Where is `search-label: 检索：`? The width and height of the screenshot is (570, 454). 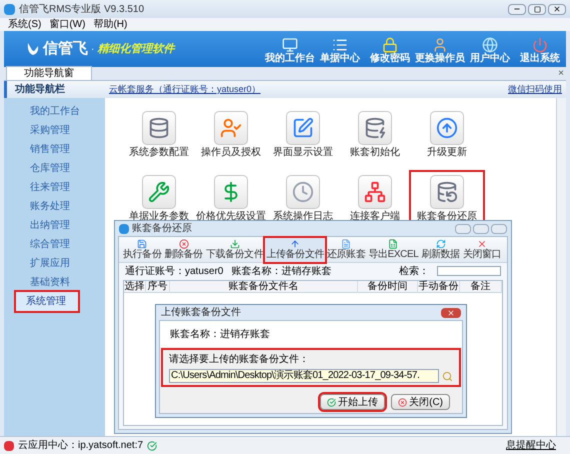
search-label: 检索： is located at coordinates (414, 271).